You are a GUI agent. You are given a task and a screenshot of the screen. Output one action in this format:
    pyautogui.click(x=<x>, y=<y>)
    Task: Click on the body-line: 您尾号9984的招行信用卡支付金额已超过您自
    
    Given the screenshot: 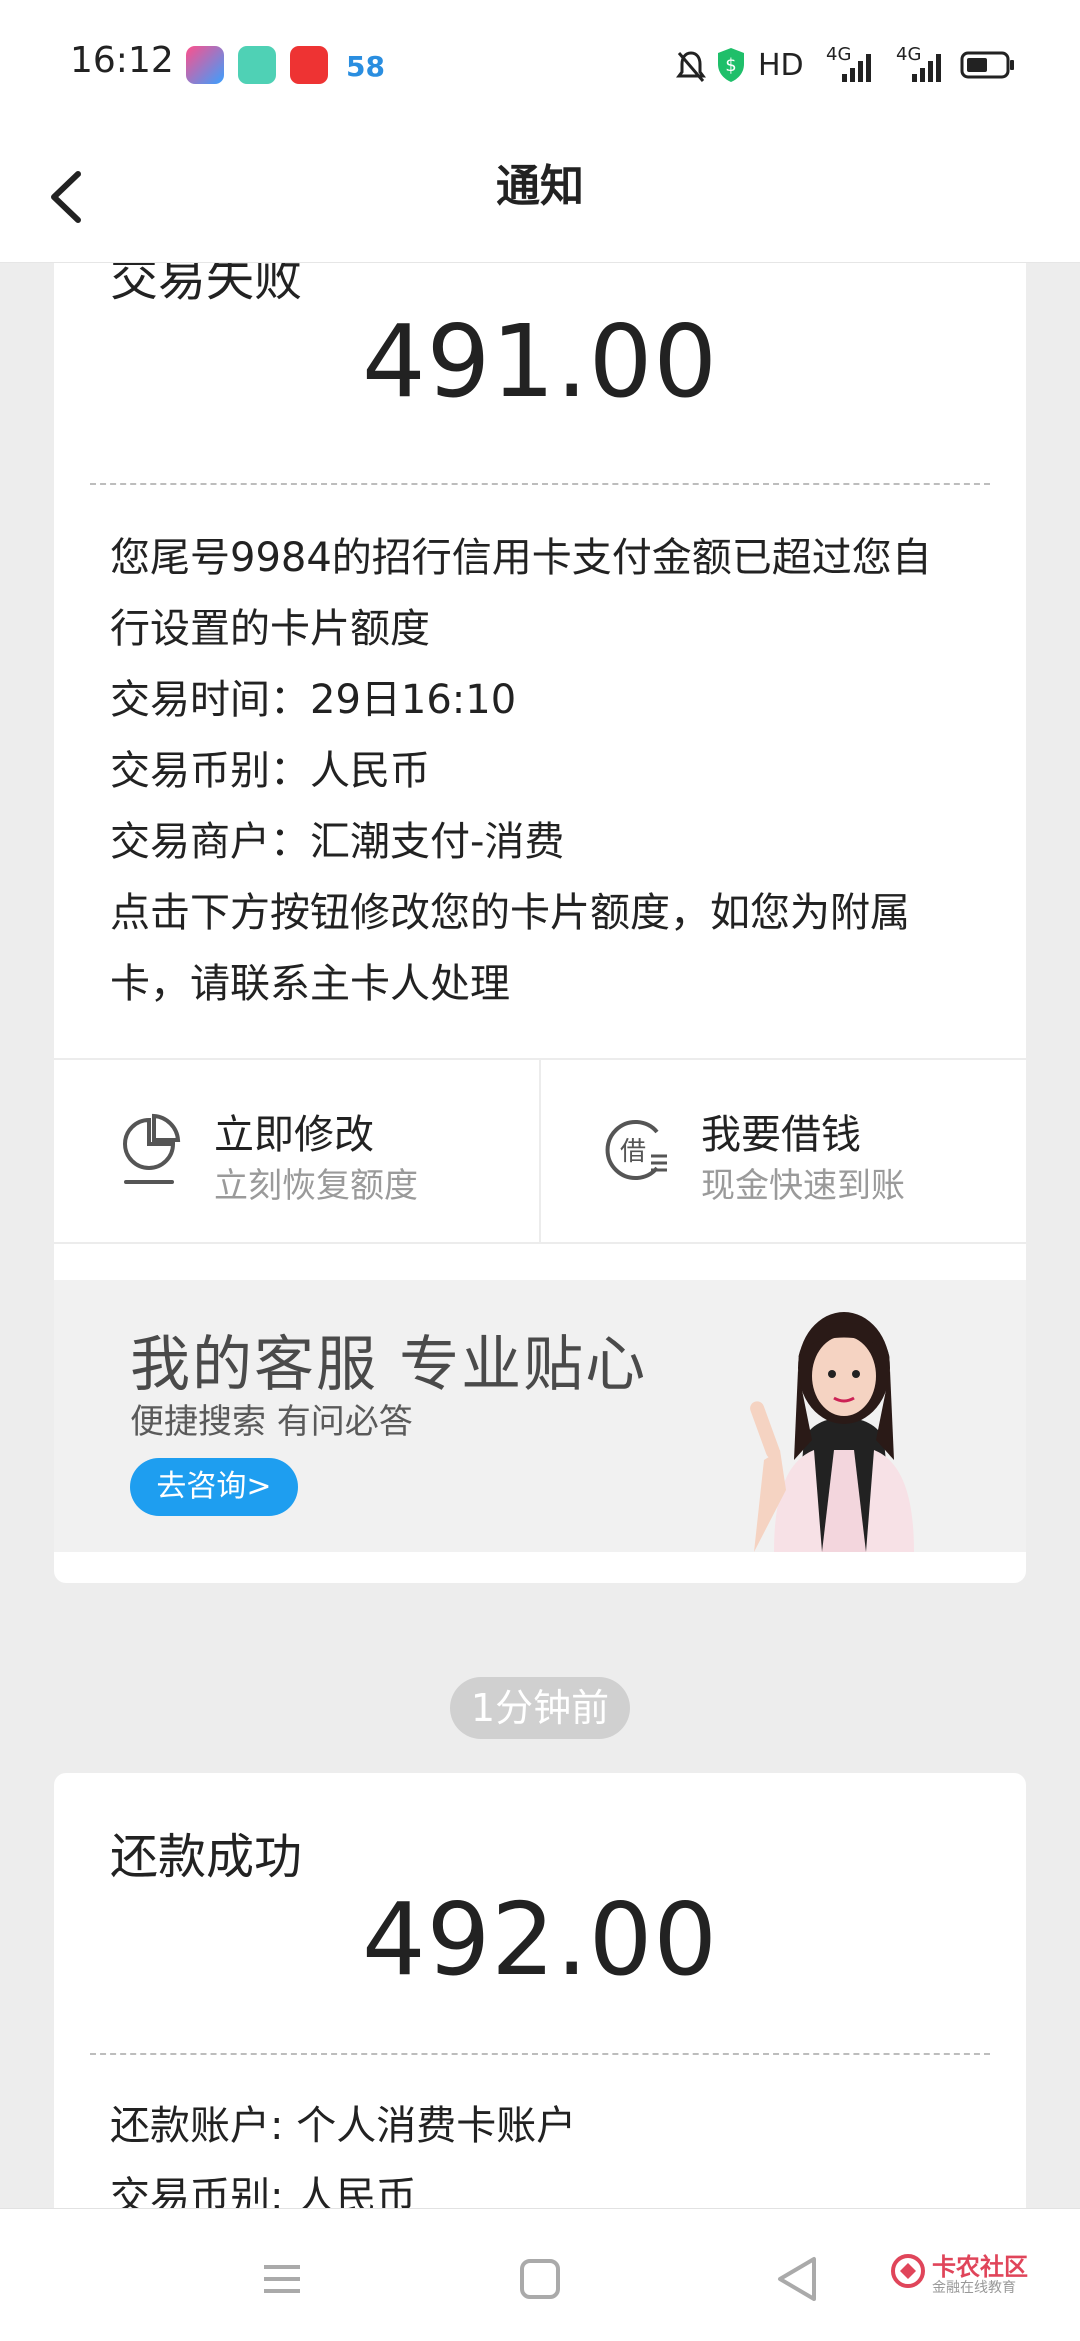 What is the action you would take?
    pyautogui.click(x=521, y=558)
    